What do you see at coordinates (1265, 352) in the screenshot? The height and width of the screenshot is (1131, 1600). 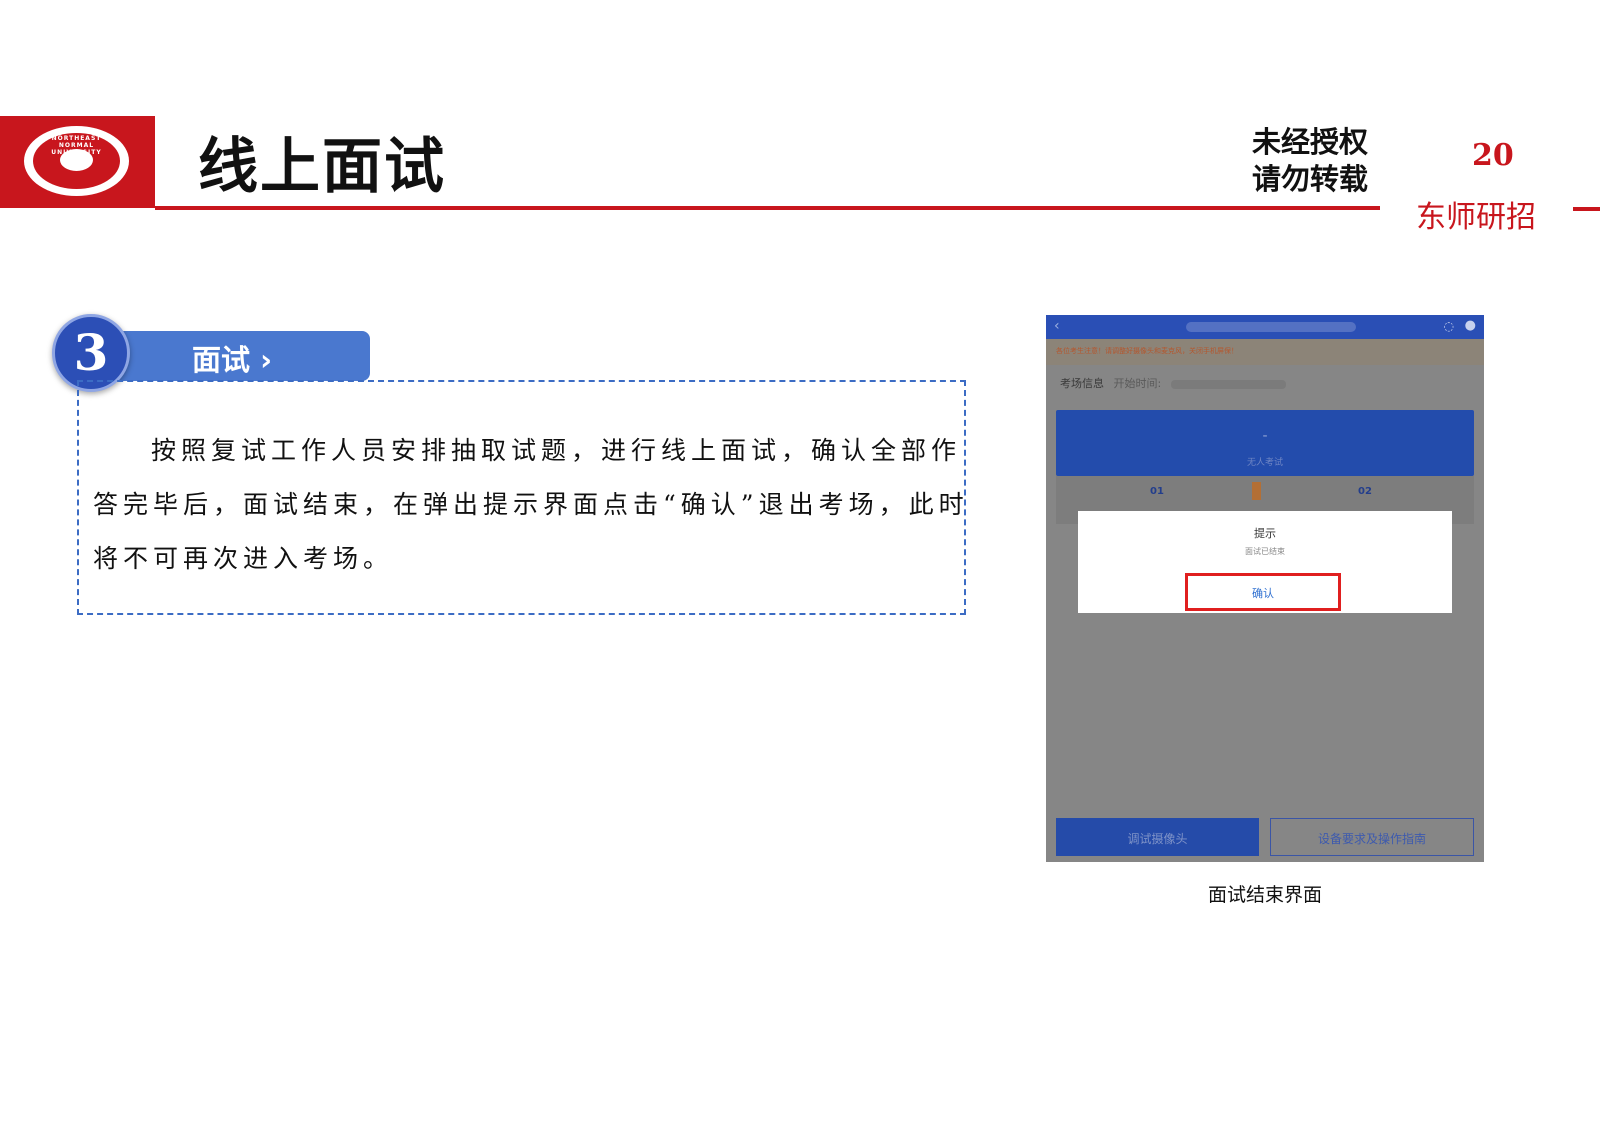 I see `notice-bar: 各位考生注意！请调整好摄像头和麦克风，关闭手机屏保！` at bounding box center [1265, 352].